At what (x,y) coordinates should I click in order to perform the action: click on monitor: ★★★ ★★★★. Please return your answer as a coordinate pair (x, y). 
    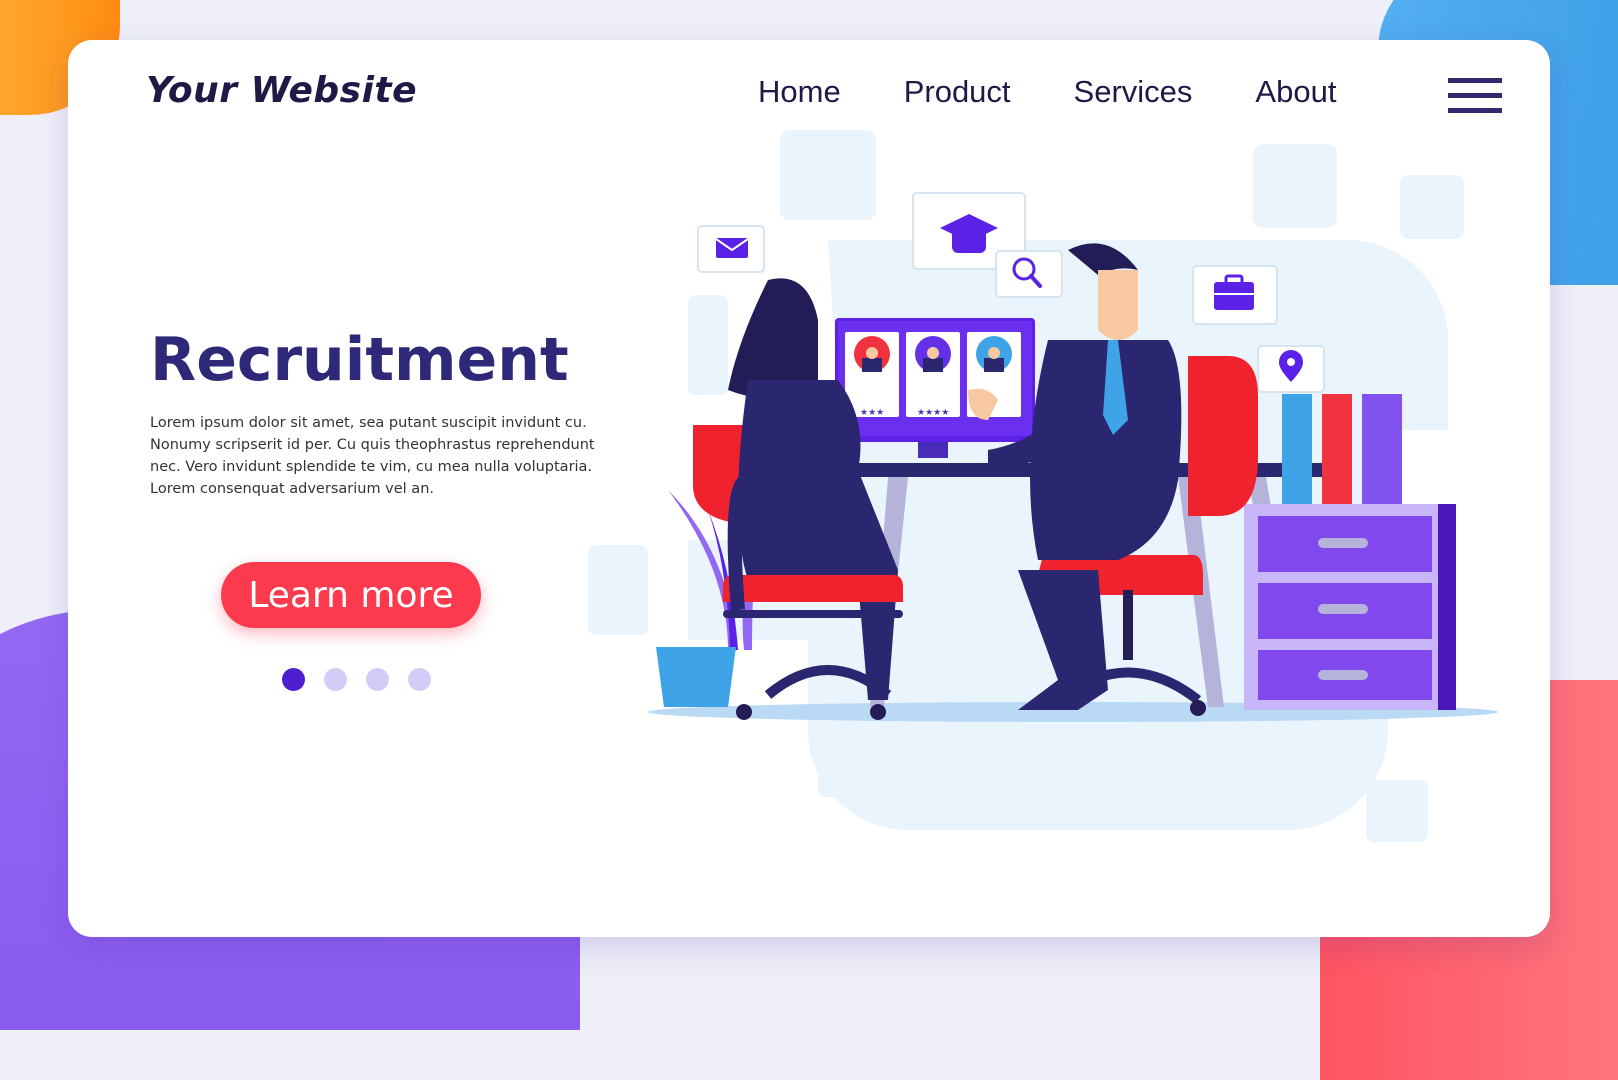
    Looking at the image, I should click on (935, 388).